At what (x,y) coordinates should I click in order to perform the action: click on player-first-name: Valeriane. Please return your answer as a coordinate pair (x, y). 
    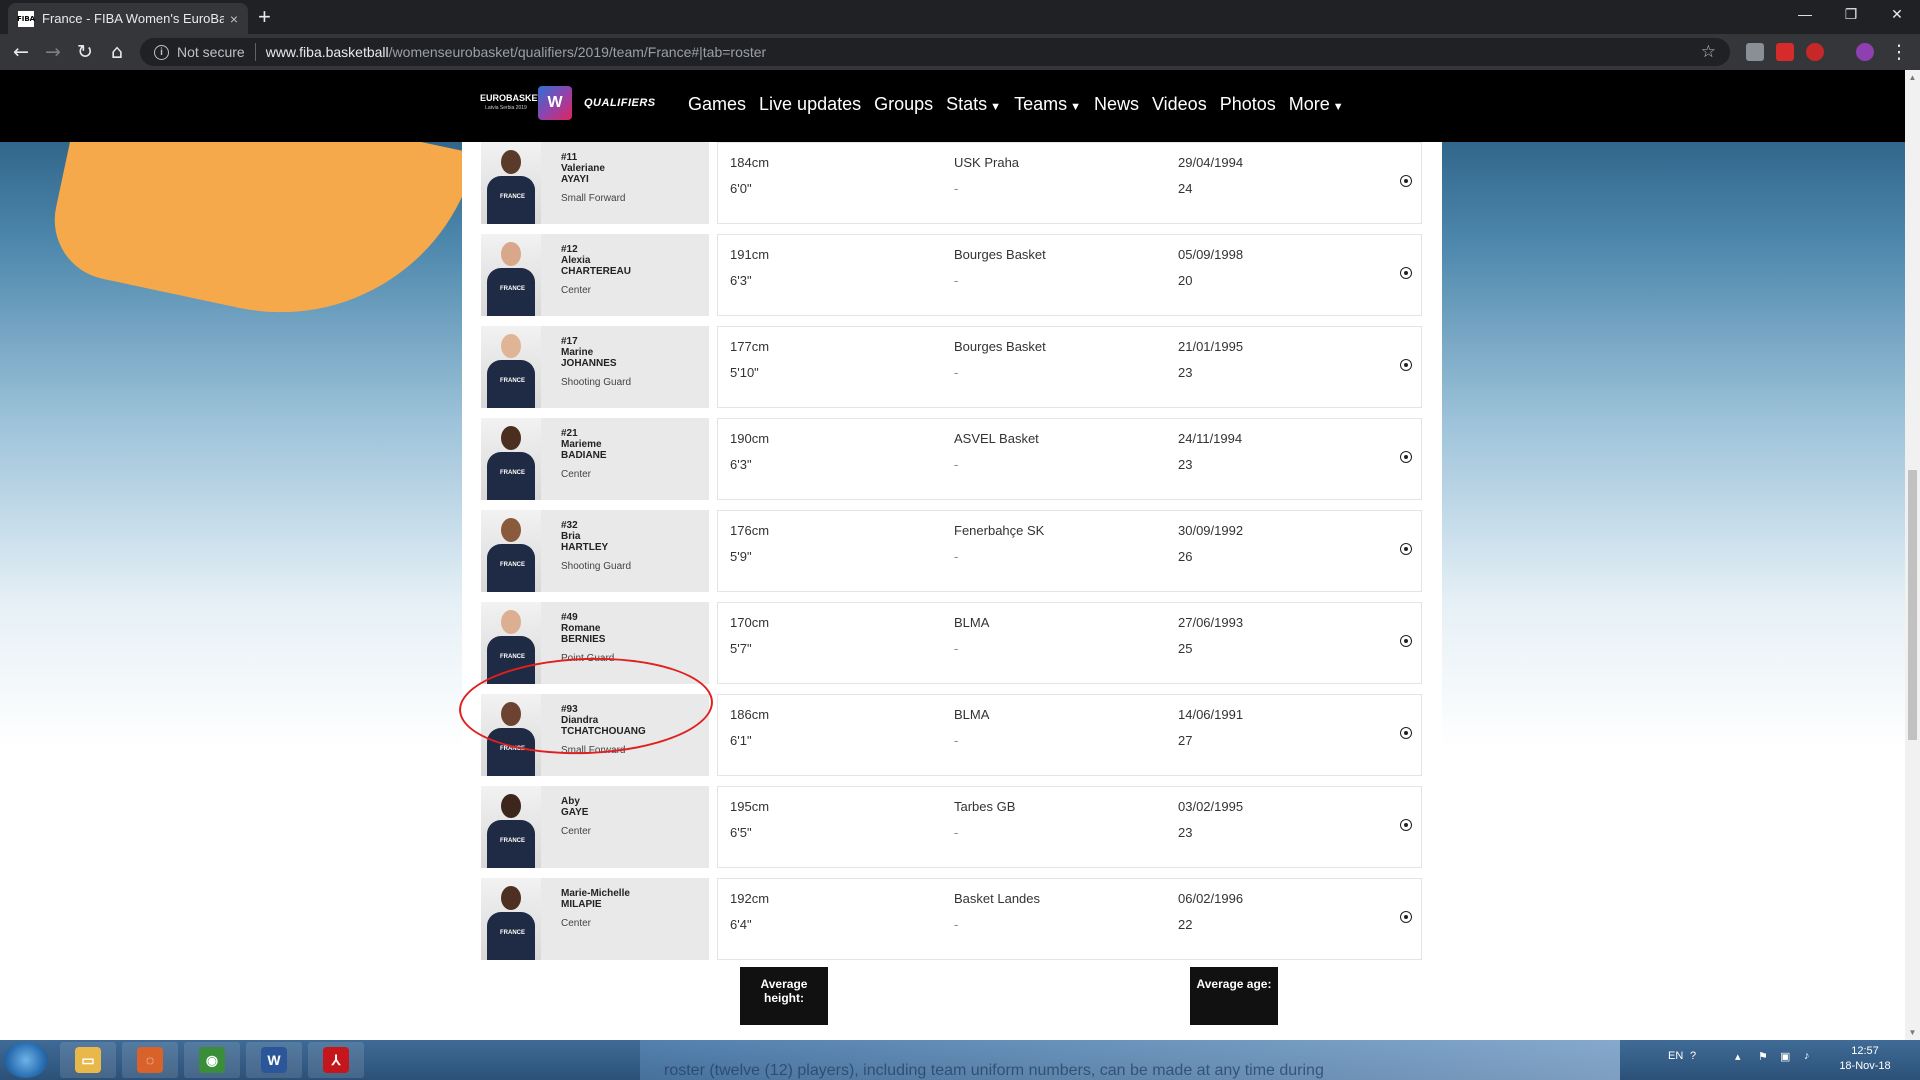
    Looking at the image, I should click on (593, 168).